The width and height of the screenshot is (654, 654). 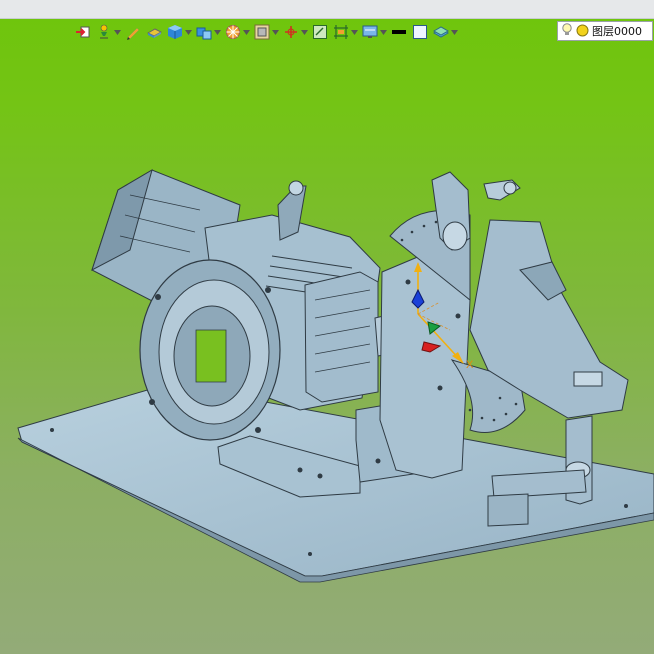 I want to click on white-square-icon, so click(x=420, y=32).